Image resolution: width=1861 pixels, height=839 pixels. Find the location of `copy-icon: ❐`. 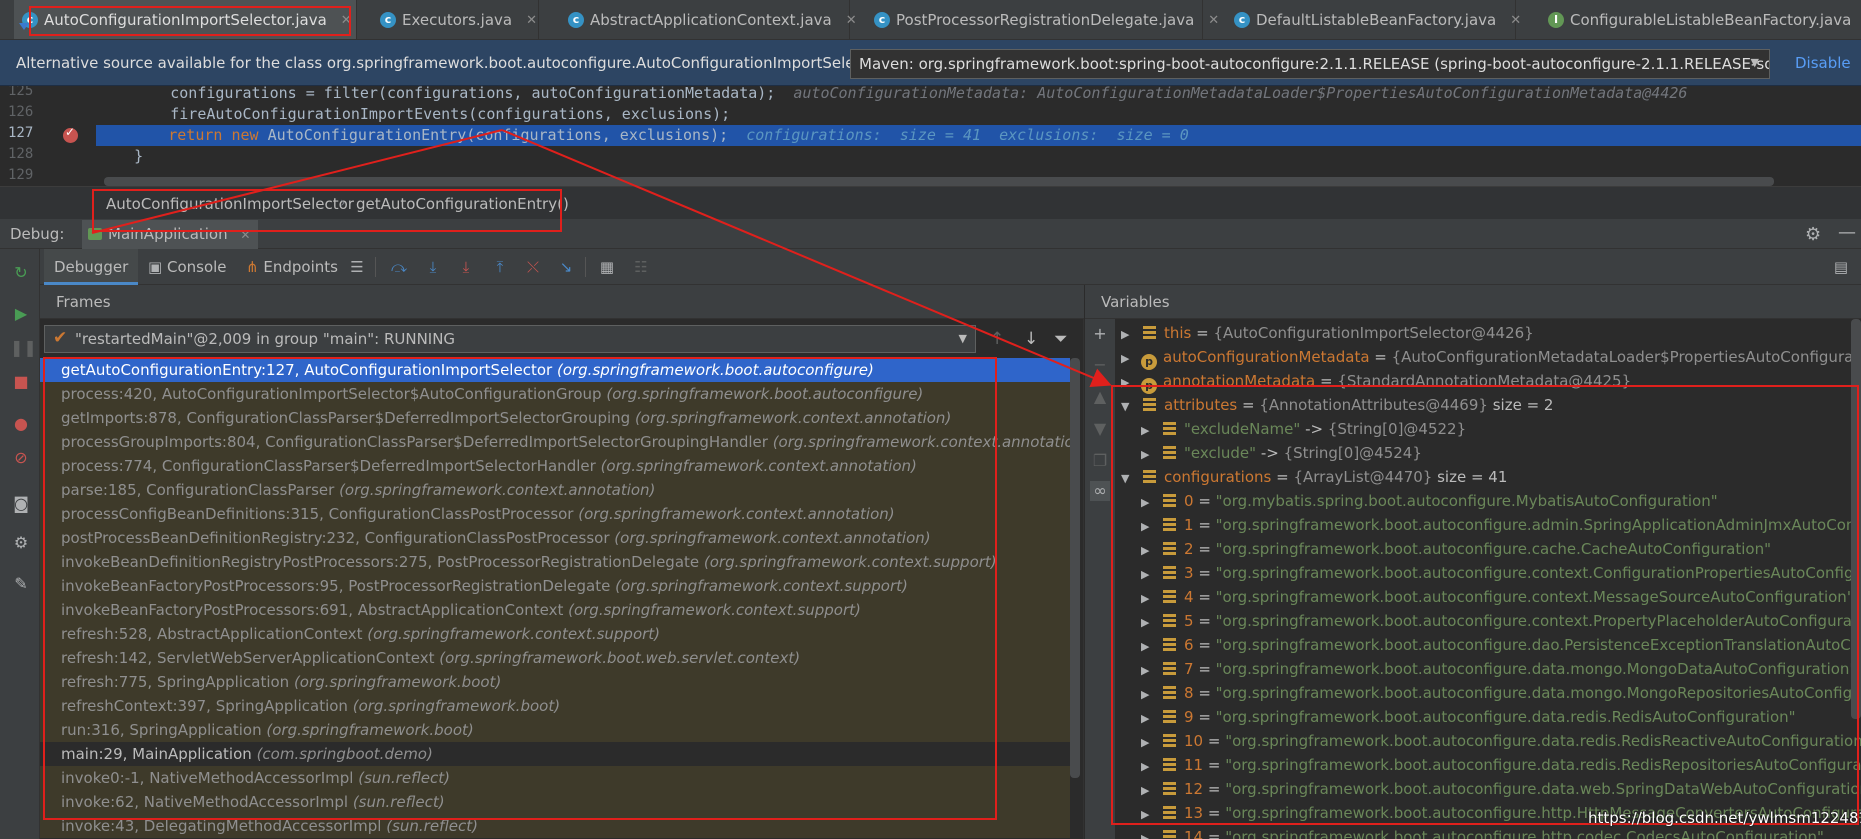

copy-icon: ❐ is located at coordinates (1100, 461).